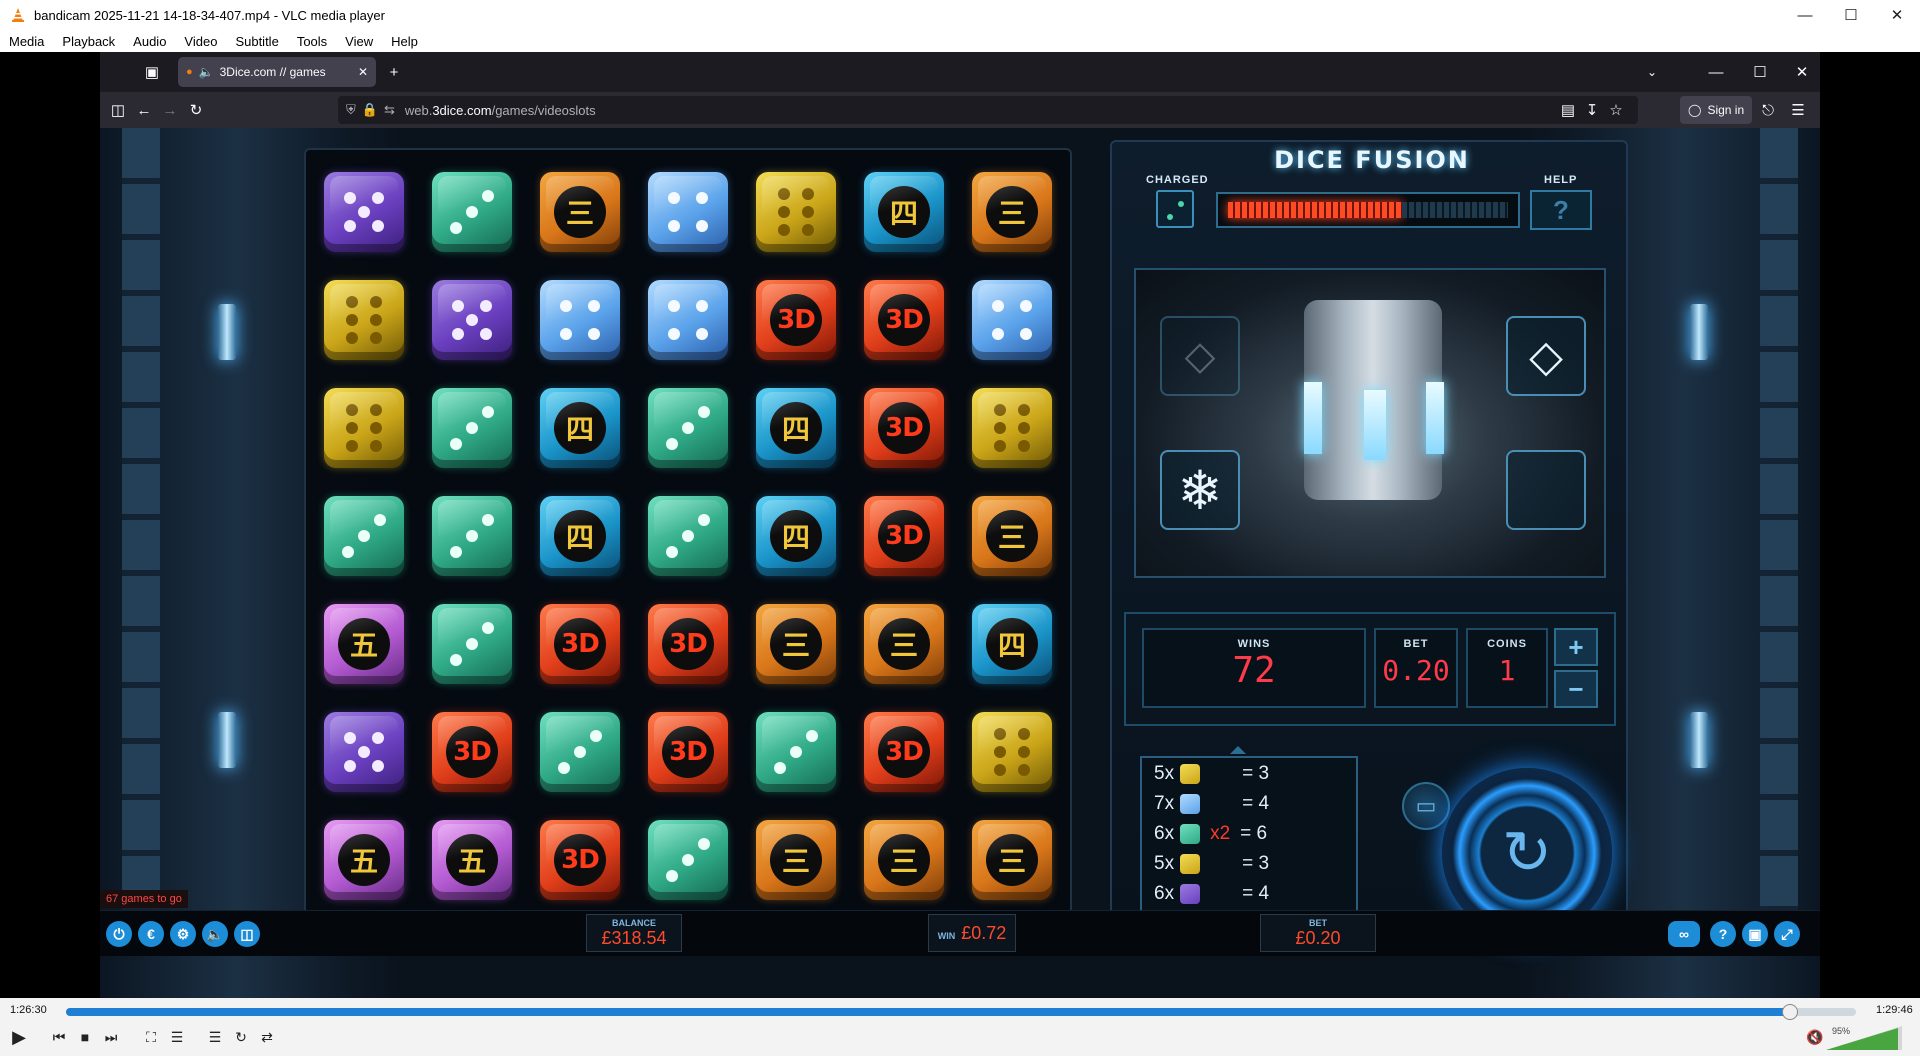 This screenshot has height=1056, width=1920. I want to click on screen-icon: ◫, so click(247, 934).